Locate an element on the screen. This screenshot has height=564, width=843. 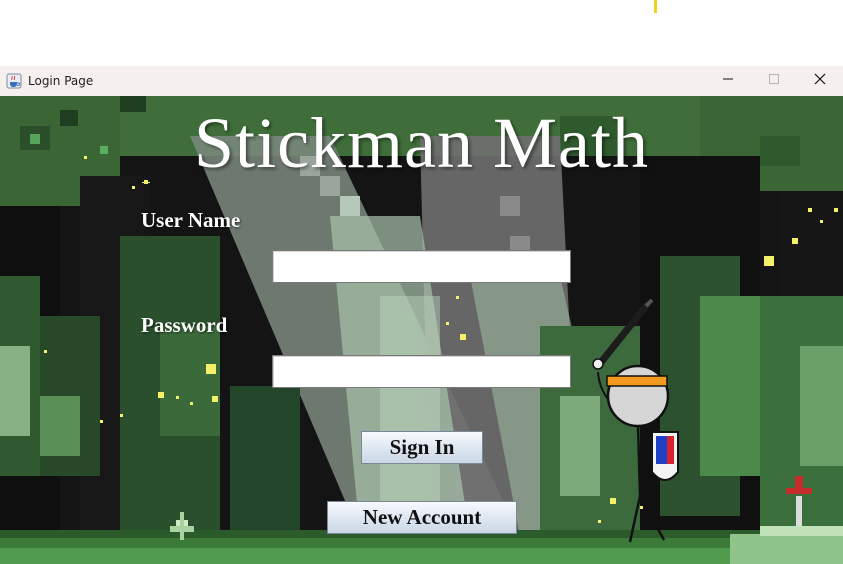
title-bar: Login Page is located at coordinates (421, 81).